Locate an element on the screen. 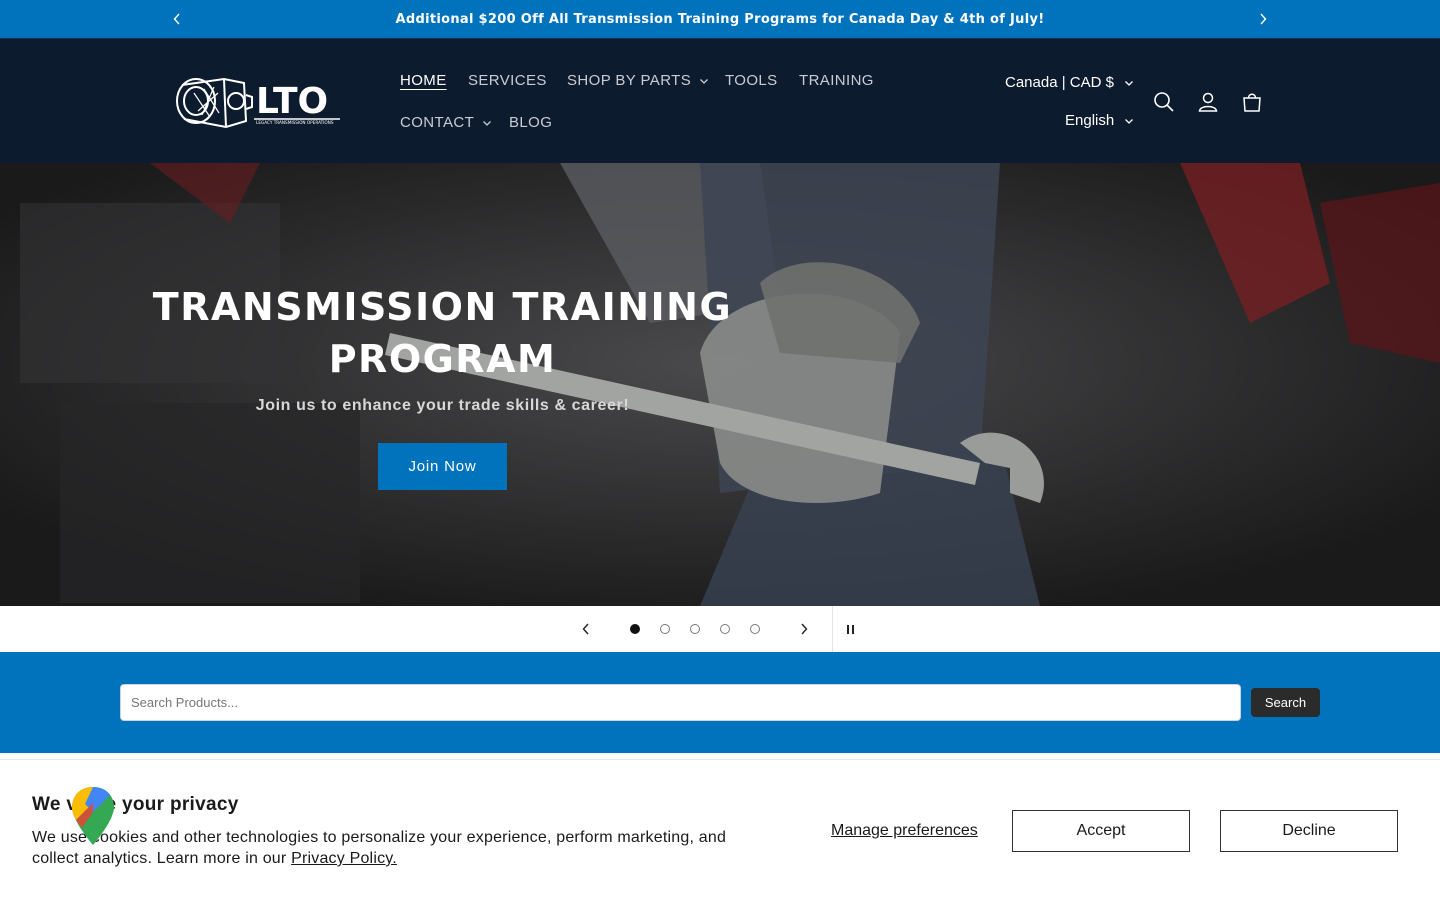 Image resolution: width=1440 pixels, height=900 pixels. decline-button: Decline is located at coordinates (1309, 831).